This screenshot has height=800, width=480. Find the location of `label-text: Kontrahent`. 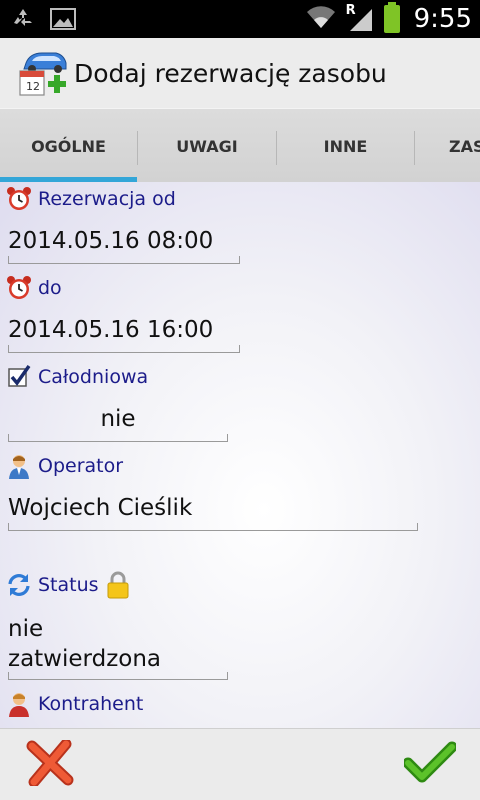

label-text: Kontrahent is located at coordinates (91, 704).